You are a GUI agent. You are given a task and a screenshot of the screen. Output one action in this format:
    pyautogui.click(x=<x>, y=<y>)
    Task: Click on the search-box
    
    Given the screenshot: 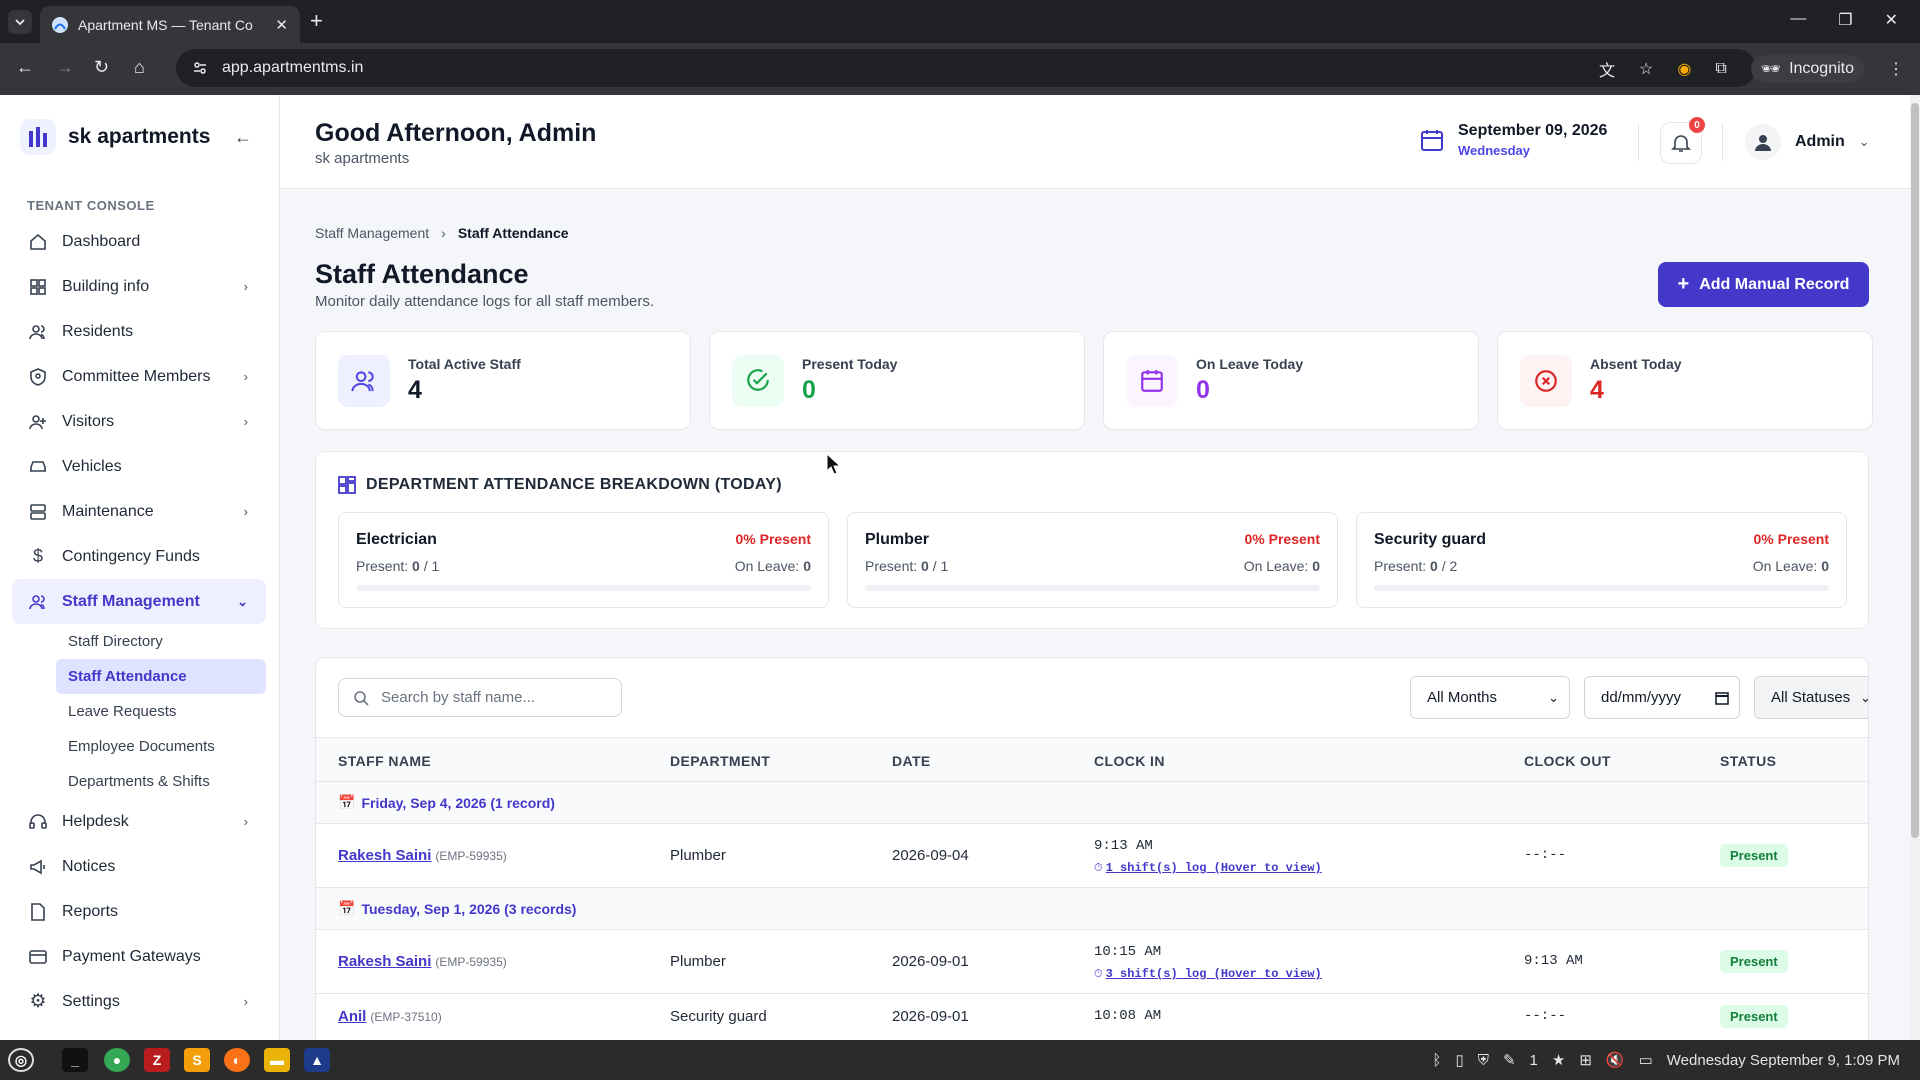 What is the action you would take?
    pyautogui.click(x=480, y=697)
    